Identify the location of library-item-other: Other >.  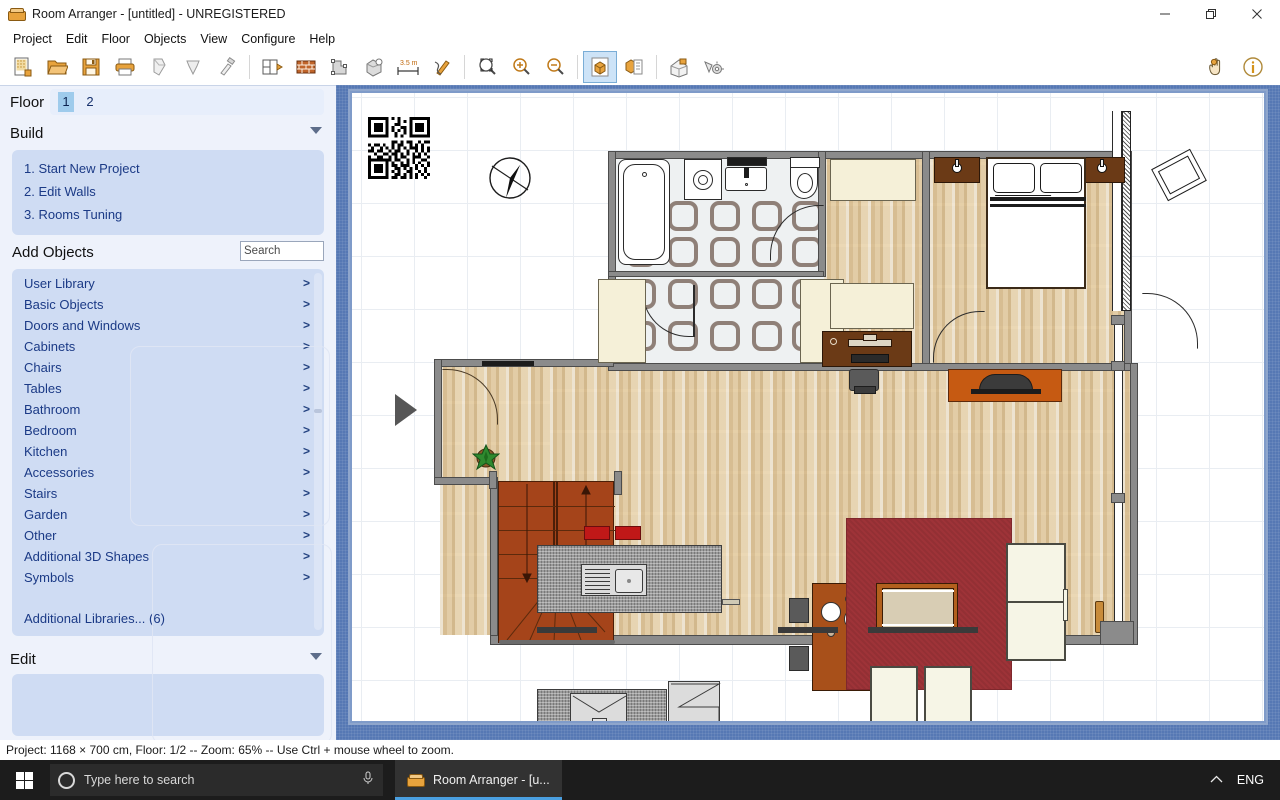
(168, 535).